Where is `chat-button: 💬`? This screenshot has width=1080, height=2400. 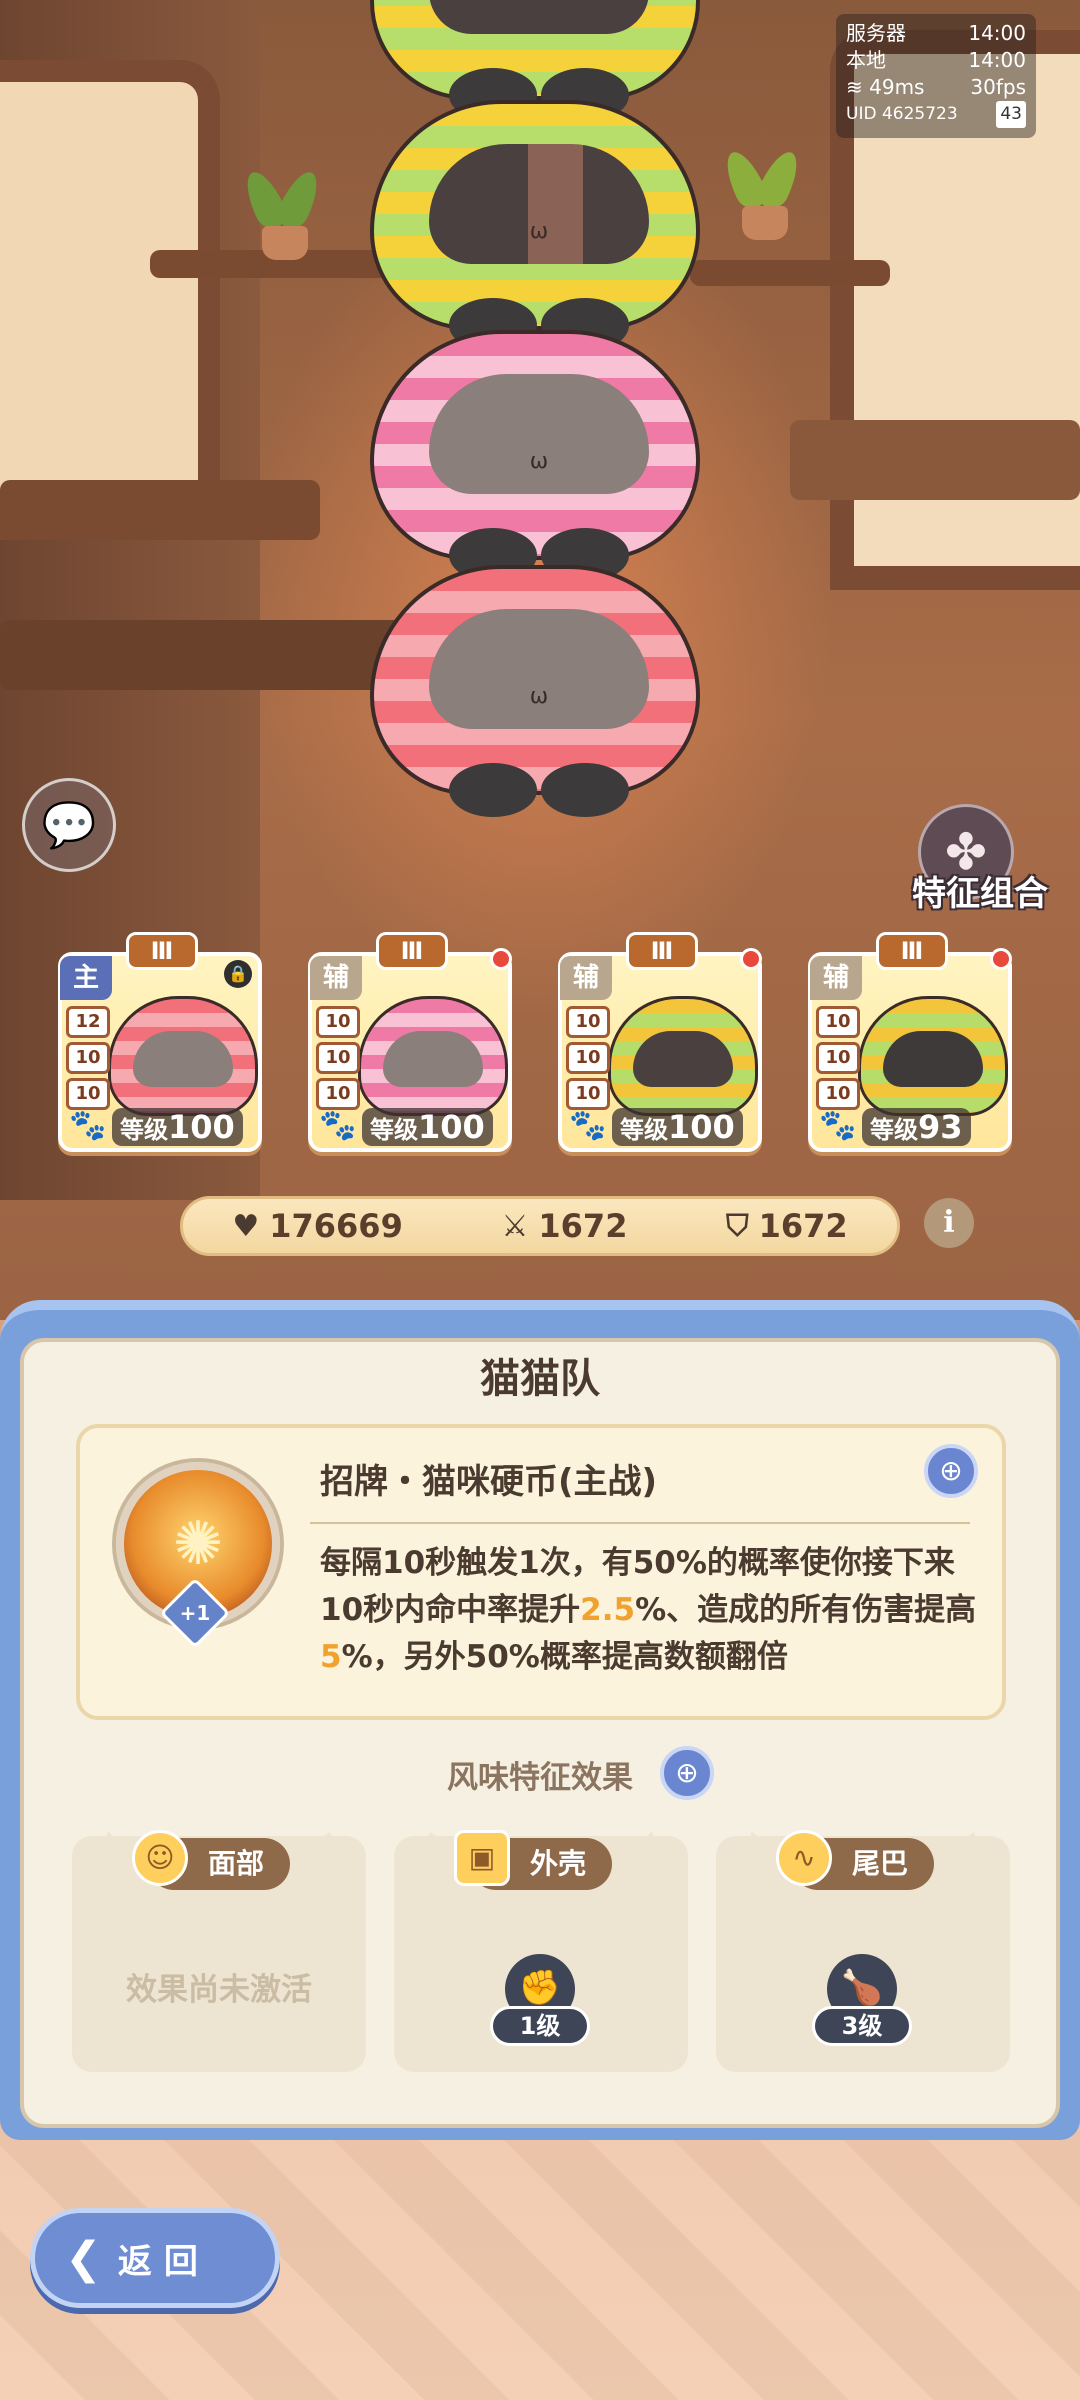
chat-button: 💬 is located at coordinates (69, 825).